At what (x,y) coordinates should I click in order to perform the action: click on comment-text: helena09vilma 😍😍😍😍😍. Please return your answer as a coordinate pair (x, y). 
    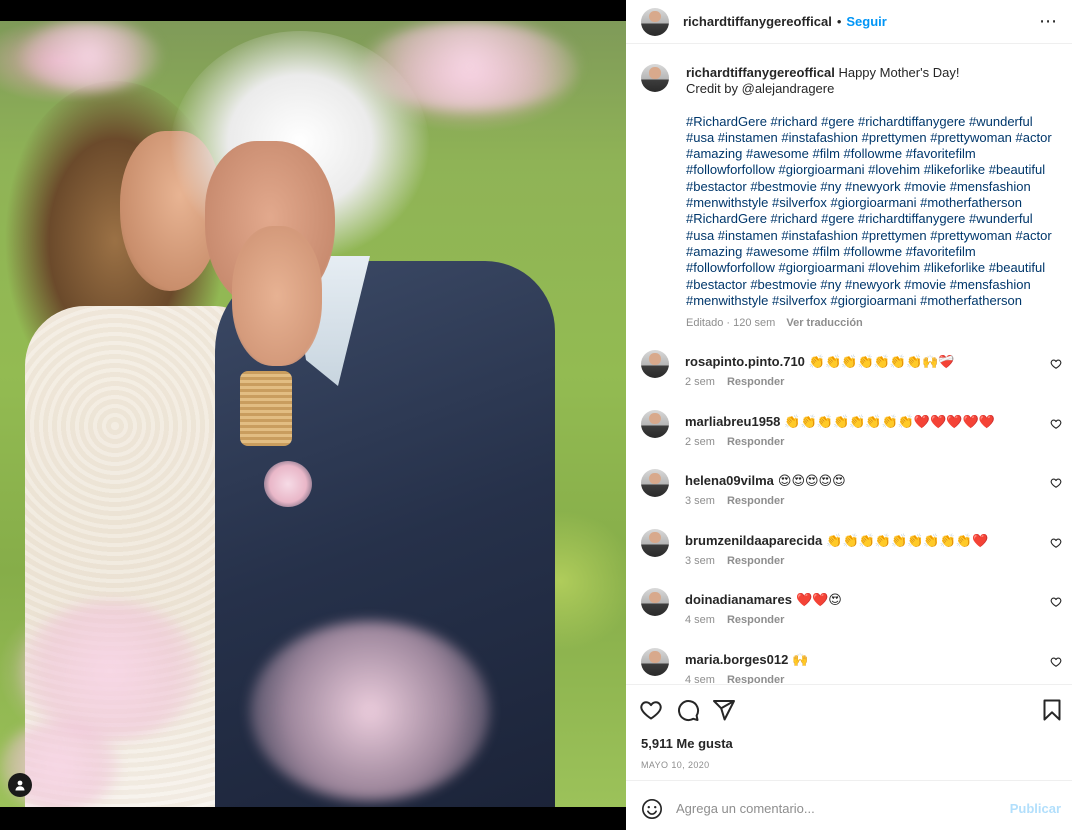
    Looking at the image, I should click on (765, 481).